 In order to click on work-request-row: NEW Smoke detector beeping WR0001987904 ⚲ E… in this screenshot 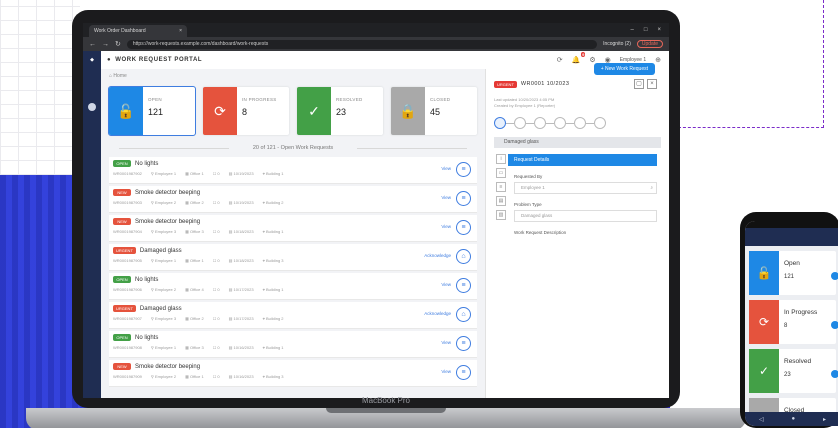, I will do `click(293, 228)`.